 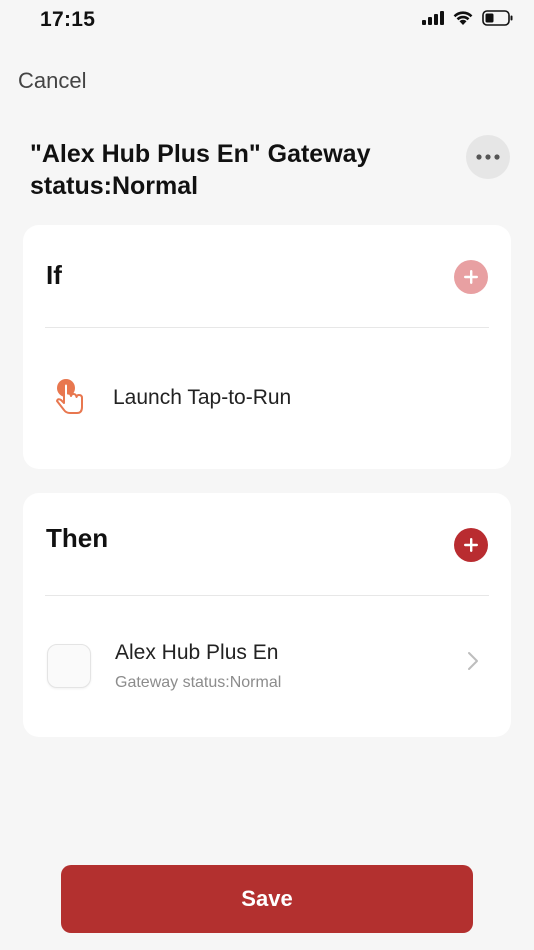 I want to click on add-condition-button, so click(x=471, y=277).